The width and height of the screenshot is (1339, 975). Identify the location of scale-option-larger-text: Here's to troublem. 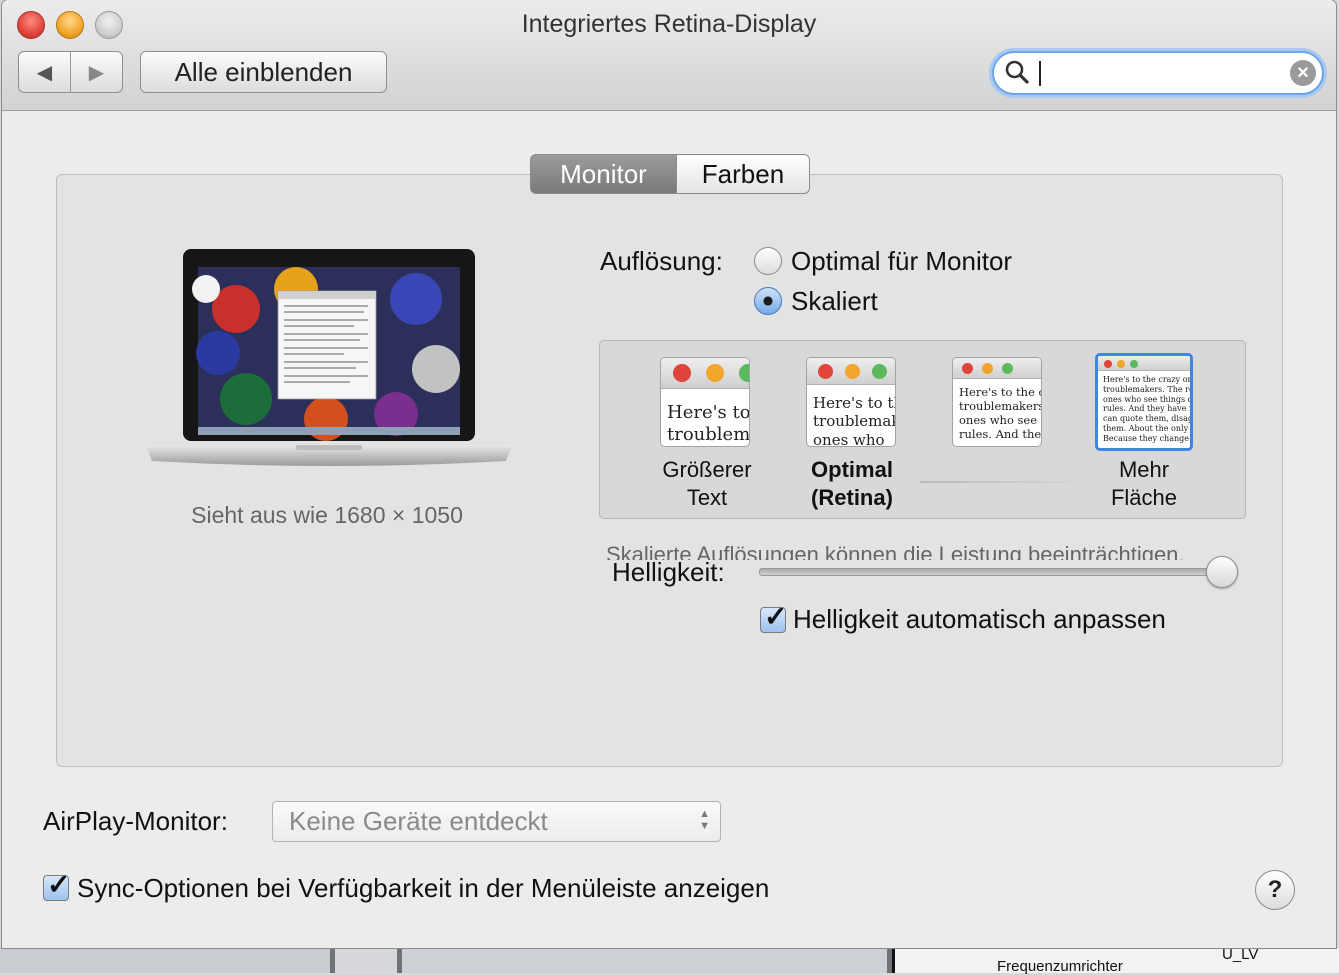
(705, 402).